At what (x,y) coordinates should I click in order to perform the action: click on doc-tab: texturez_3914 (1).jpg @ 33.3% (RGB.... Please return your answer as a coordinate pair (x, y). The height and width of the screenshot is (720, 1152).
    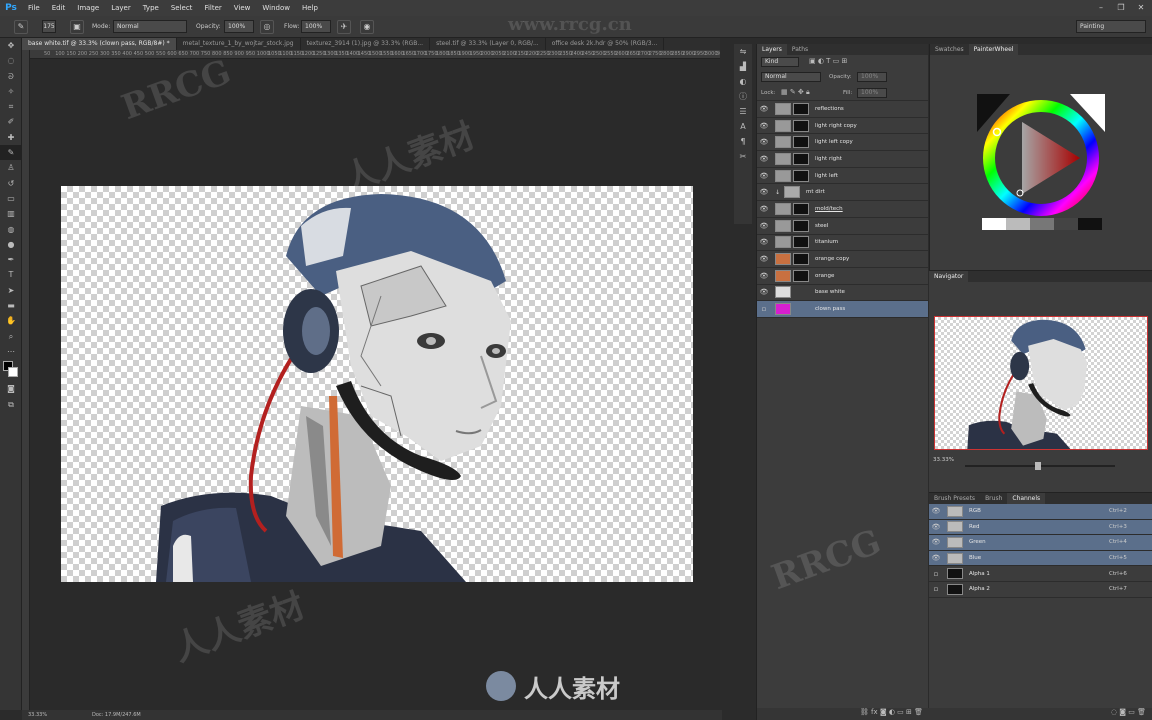
    Looking at the image, I should click on (366, 44).